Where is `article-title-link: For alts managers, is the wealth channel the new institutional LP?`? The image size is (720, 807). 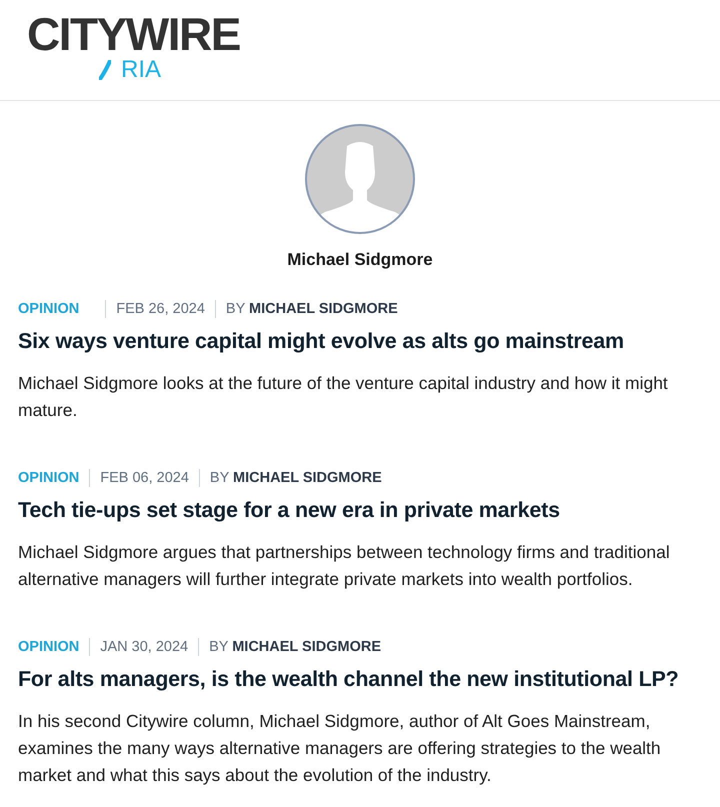
article-title-link: For alts managers, is the wealth channel the new institutional LP? is located at coordinates (348, 679).